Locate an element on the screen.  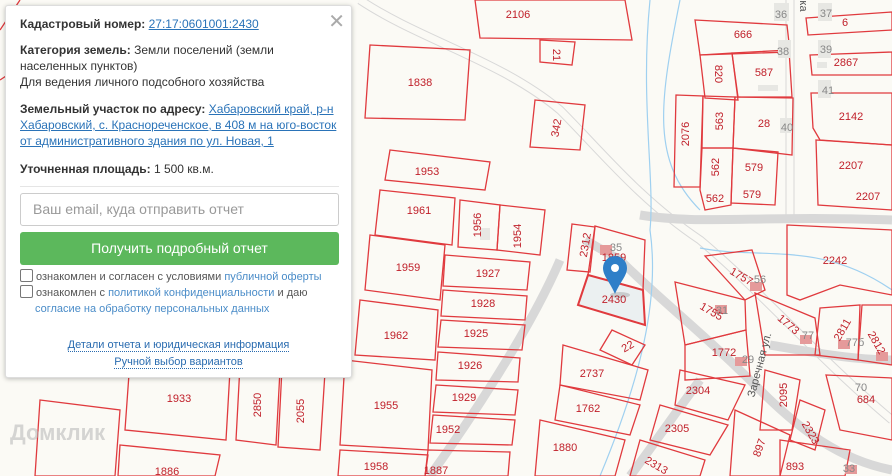
parcel-label: 1880 is located at coordinates (565, 448).